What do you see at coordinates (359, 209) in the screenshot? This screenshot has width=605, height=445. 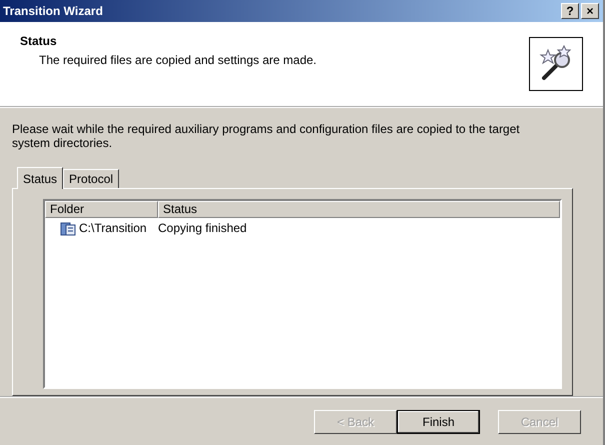 I see `column-header: Status` at bounding box center [359, 209].